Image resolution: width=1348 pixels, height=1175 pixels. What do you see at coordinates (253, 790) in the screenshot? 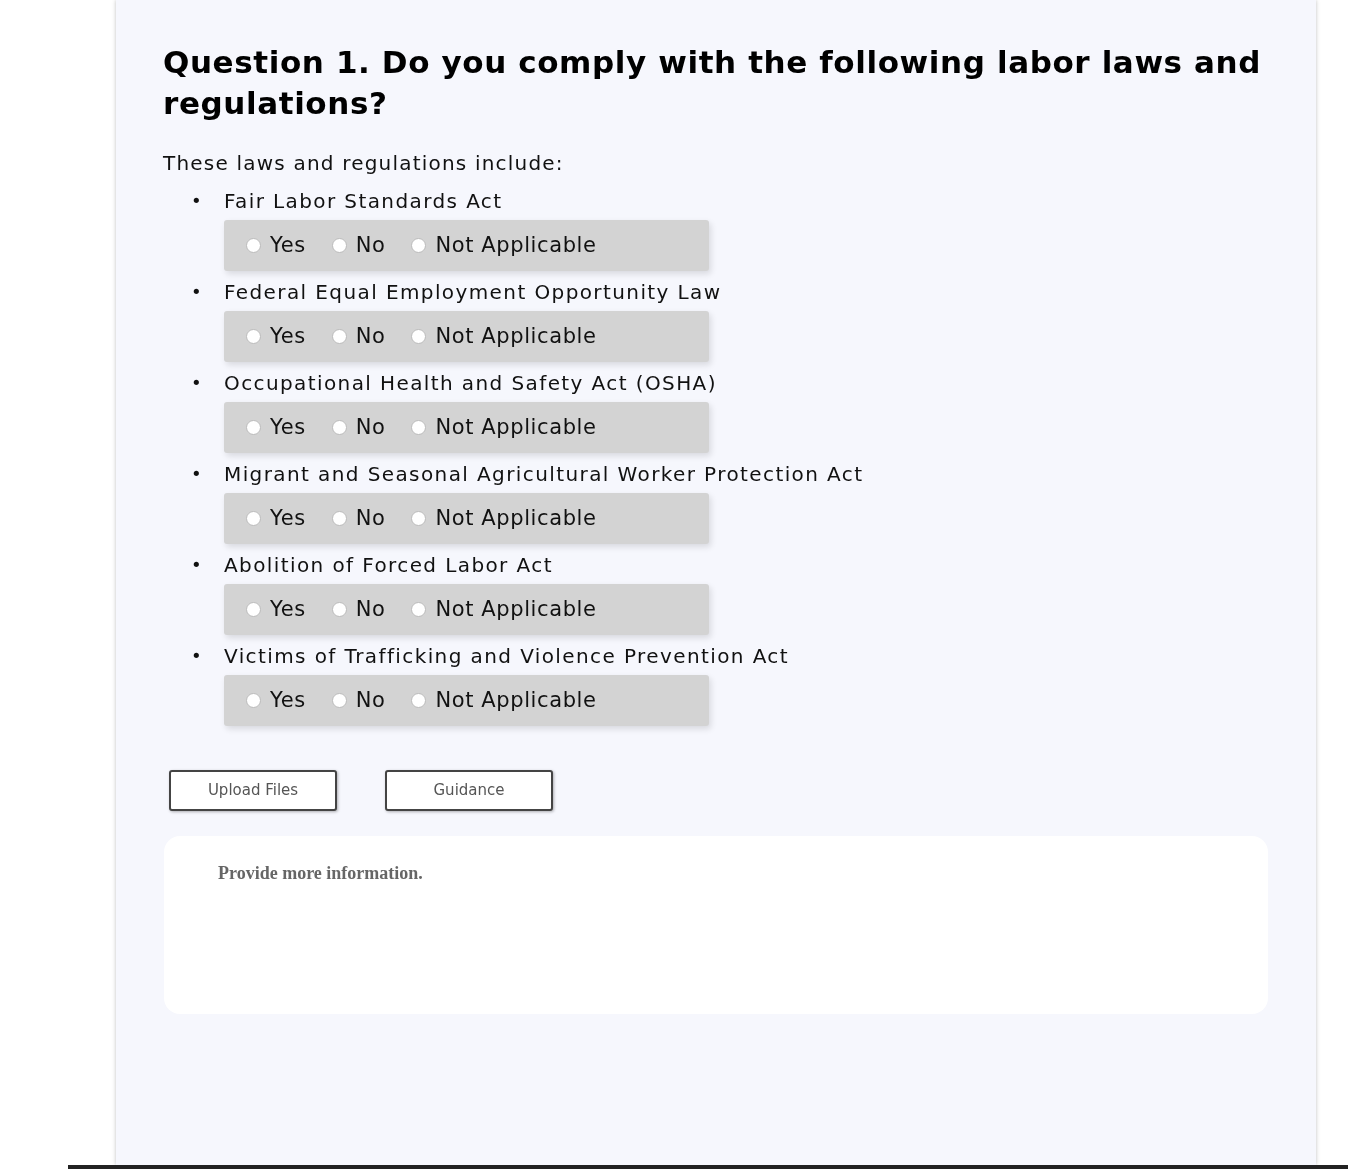
I see `upload-files-button: Upload Files` at bounding box center [253, 790].